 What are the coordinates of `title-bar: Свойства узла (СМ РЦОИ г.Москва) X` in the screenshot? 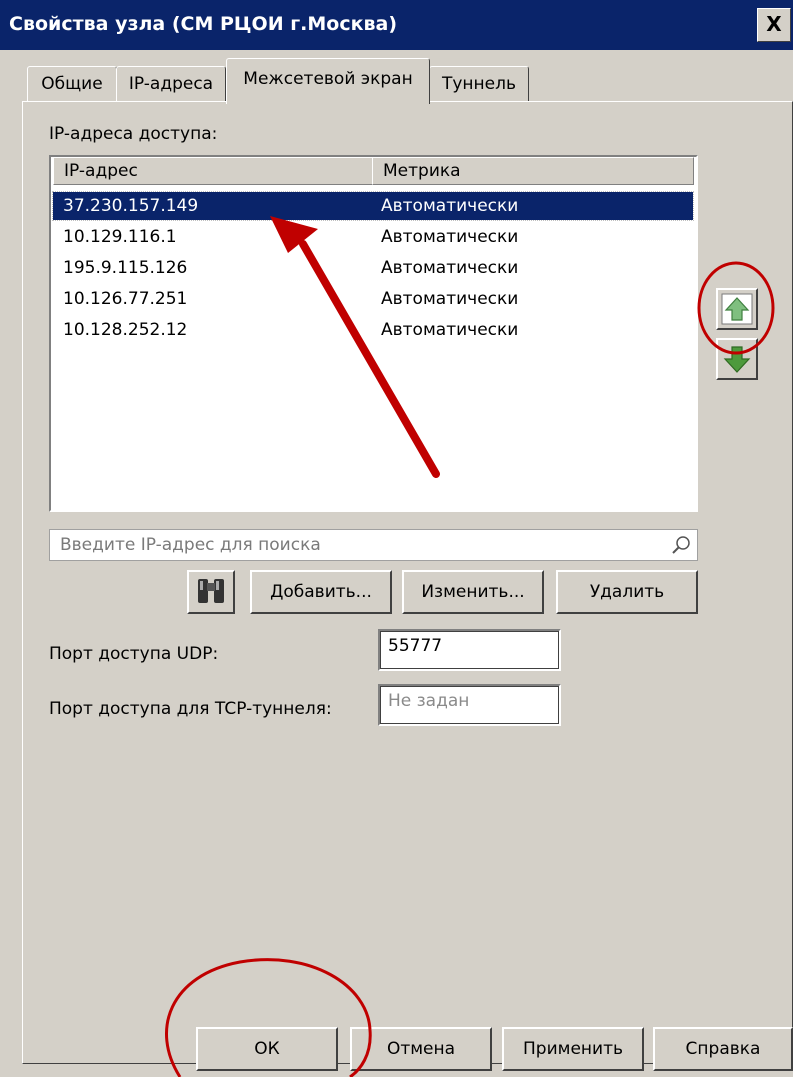 It's located at (396, 25).